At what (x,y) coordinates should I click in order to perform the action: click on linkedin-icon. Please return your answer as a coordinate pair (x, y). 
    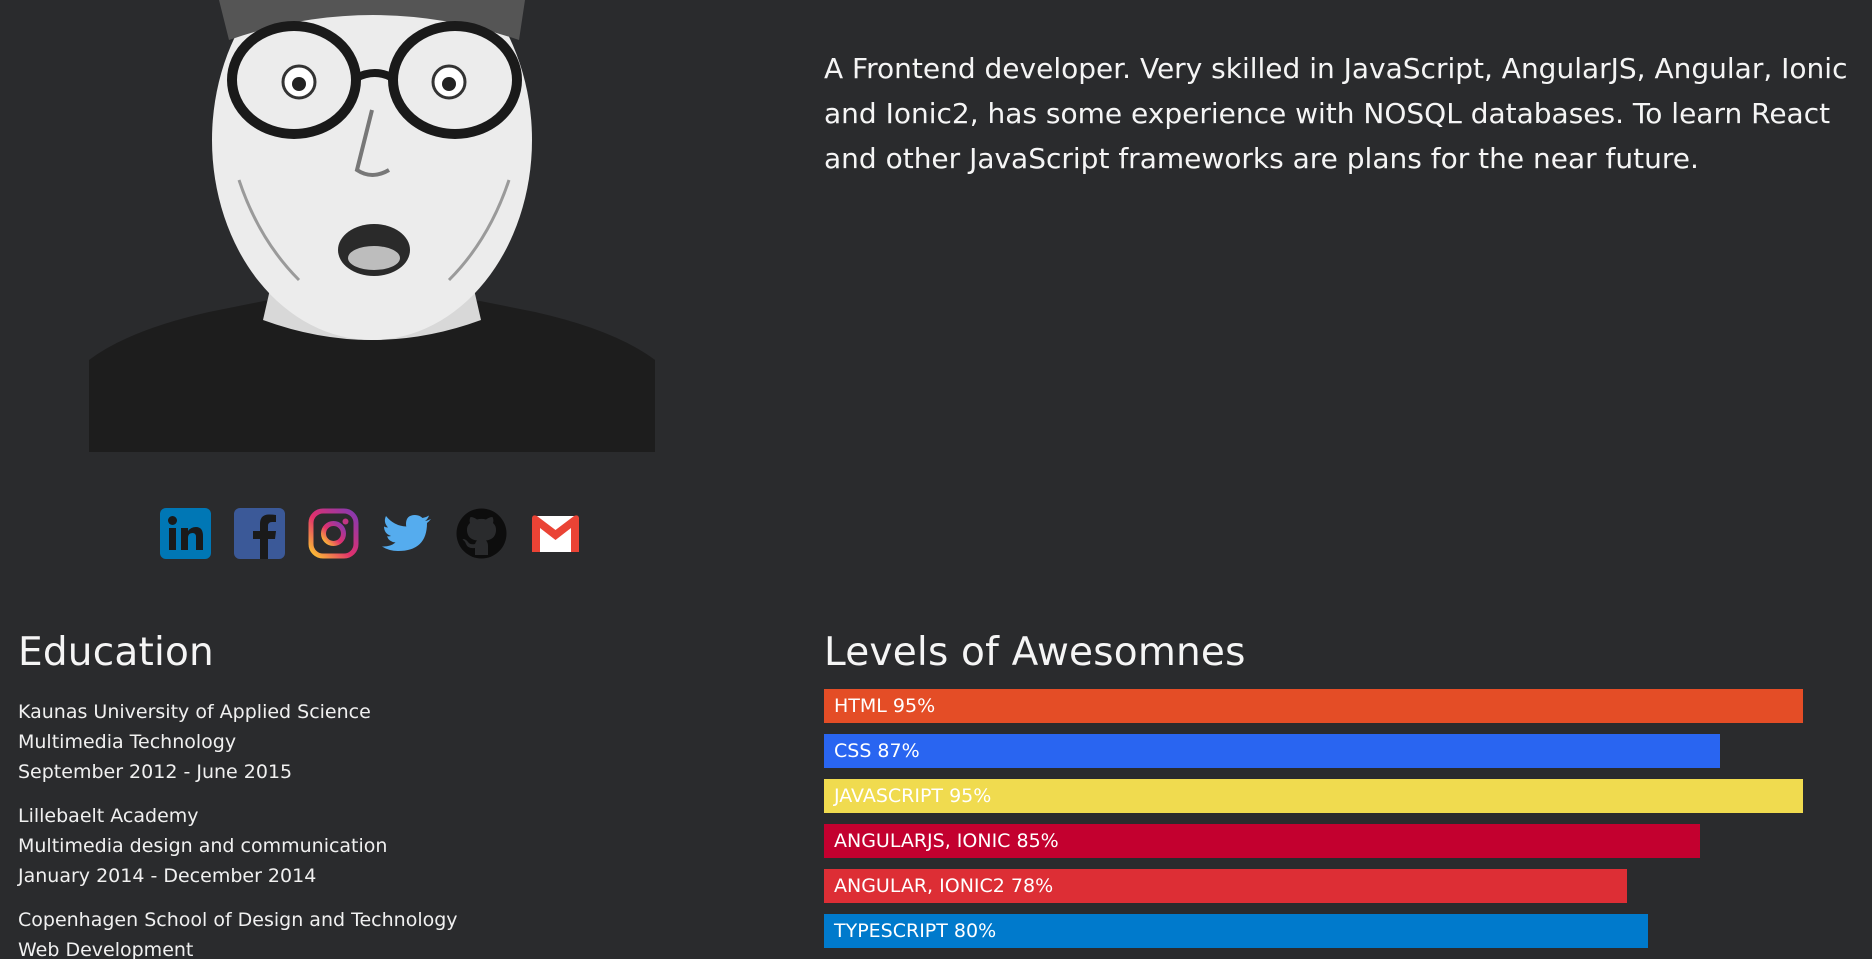
    Looking at the image, I should click on (185, 533).